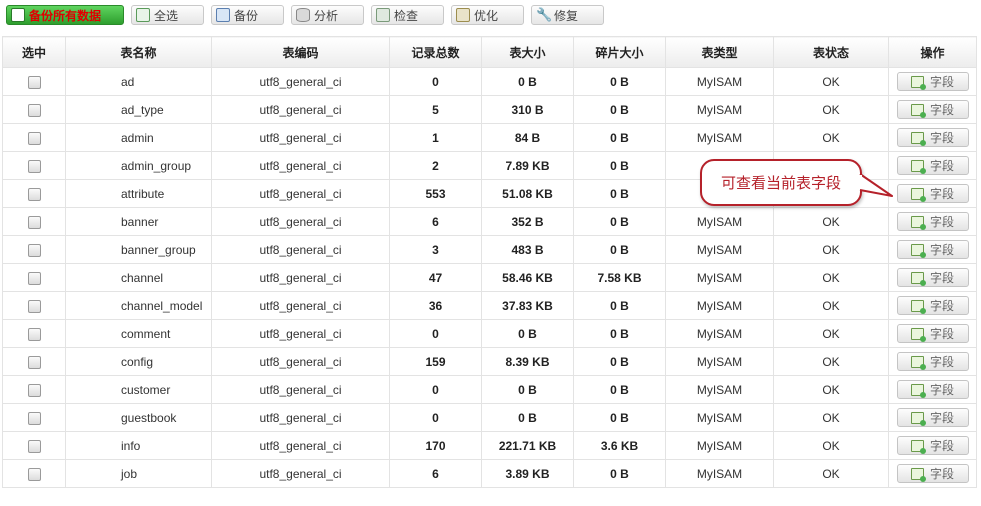 The height and width of the screenshot is (506, 981). I want to click on check-button: 检查, so click(407, 15).